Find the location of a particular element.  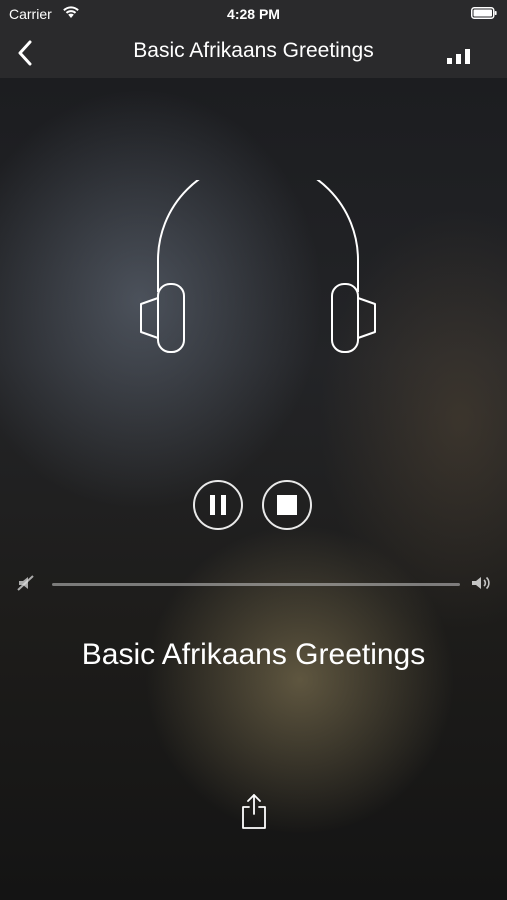

pause-icon-bar-right is located at coordinates (223, 505).